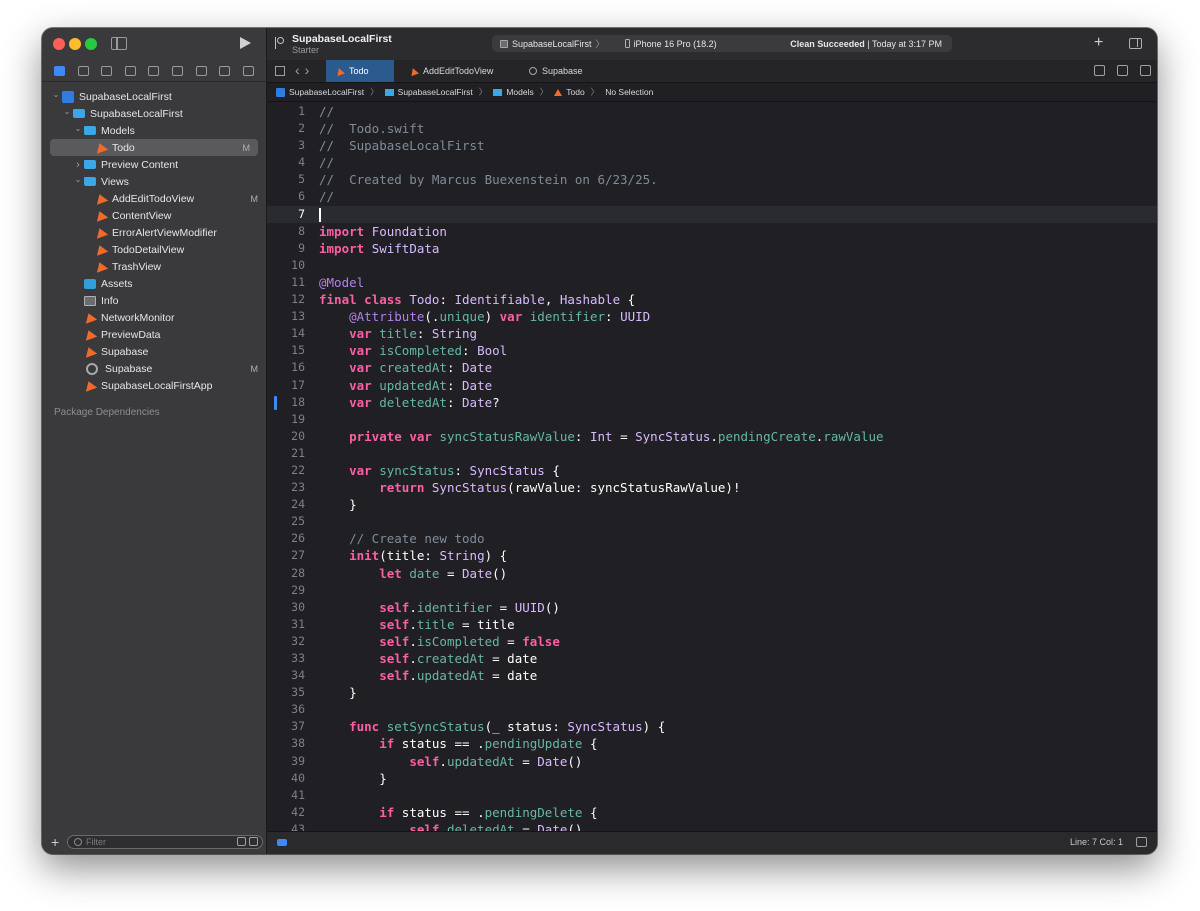 The width and height of the screenshot is (1200, 911). What do you see at coordinates (1145, 70) in the screenshot?
I see `split-editor-icon` at bounding box center [1145, 70].